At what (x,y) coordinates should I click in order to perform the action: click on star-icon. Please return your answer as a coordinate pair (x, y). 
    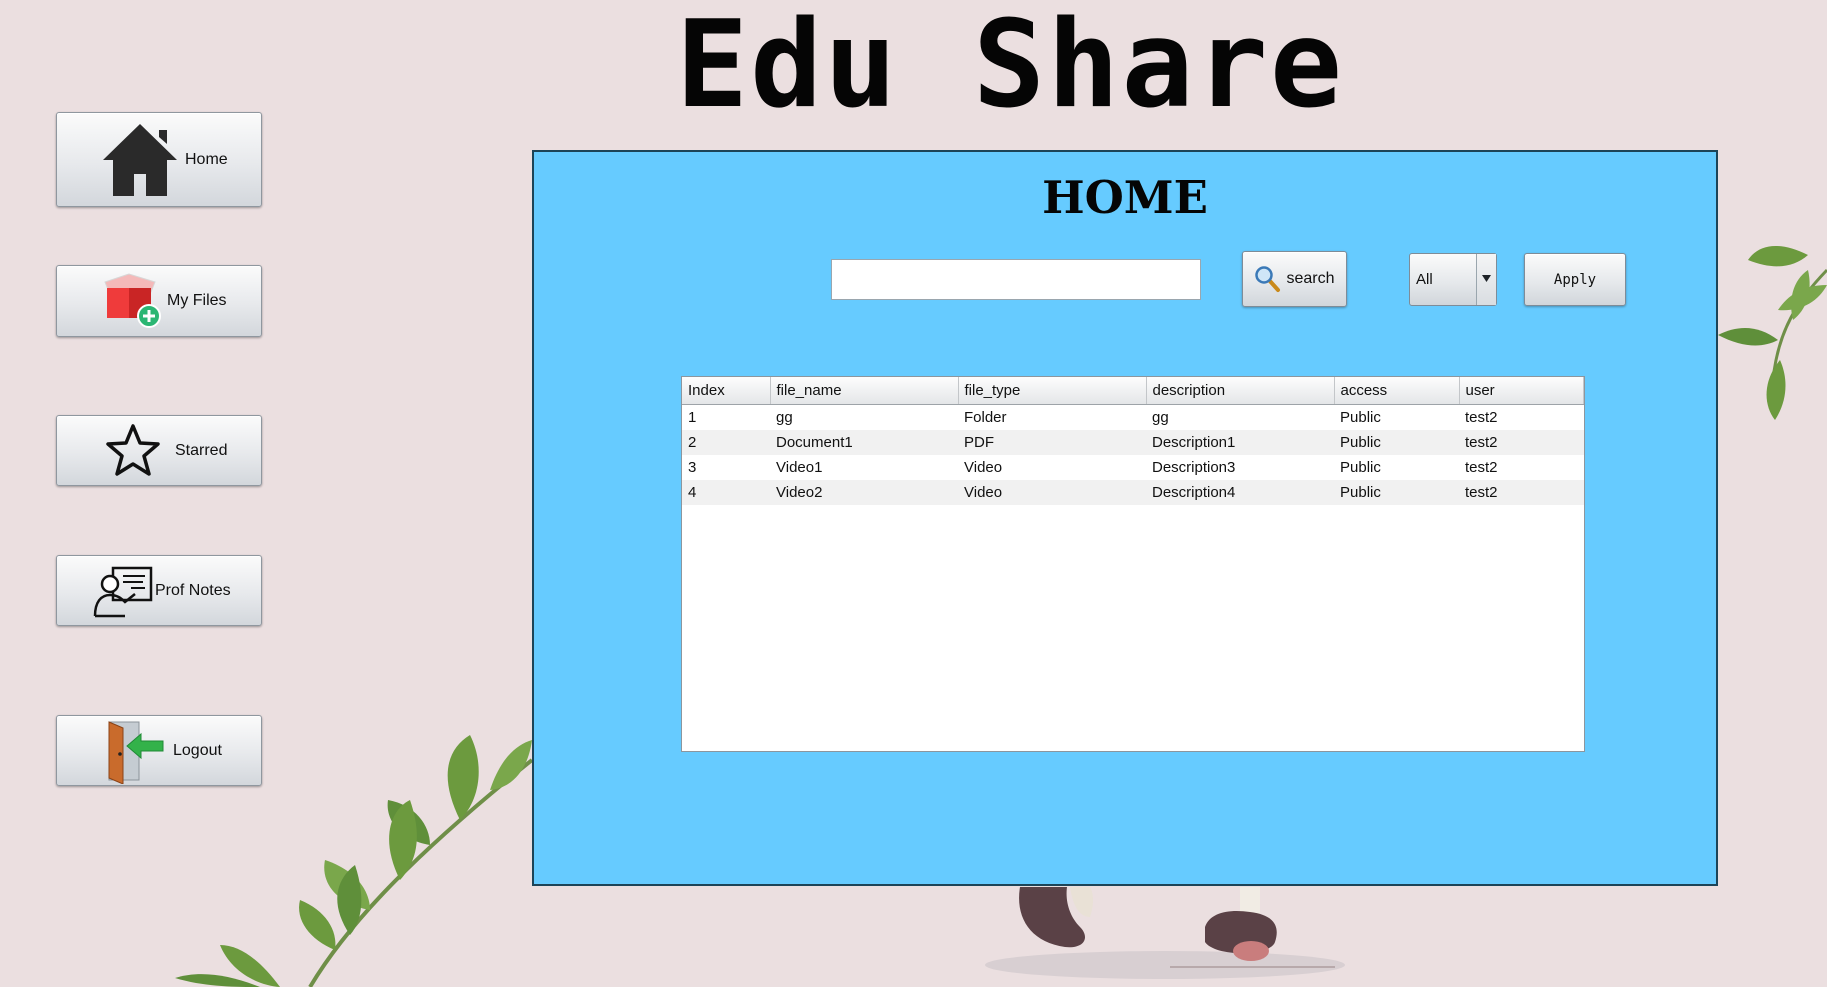
    Looking at the image, I should click on (133, 449).